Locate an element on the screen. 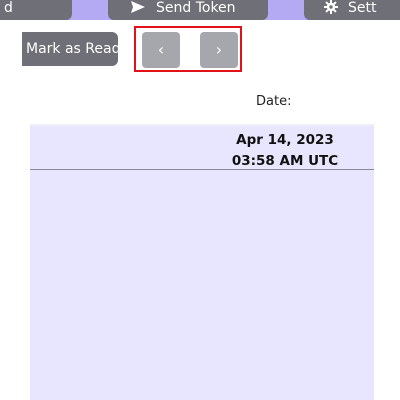 The width and height of the screenshot is (400, 400). settings-label: Sett is located at coordinates (362, 8).